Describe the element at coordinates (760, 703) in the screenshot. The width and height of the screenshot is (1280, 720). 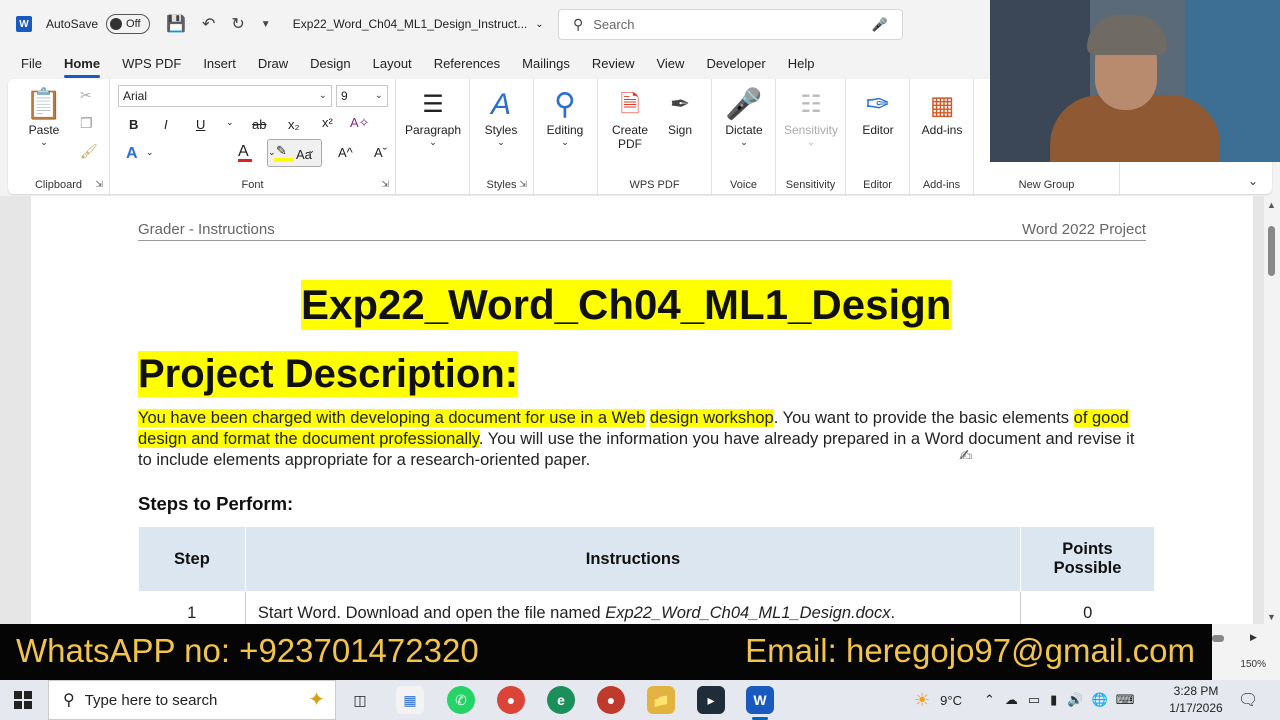
I see `word-taskbar-icon: W` at that location.